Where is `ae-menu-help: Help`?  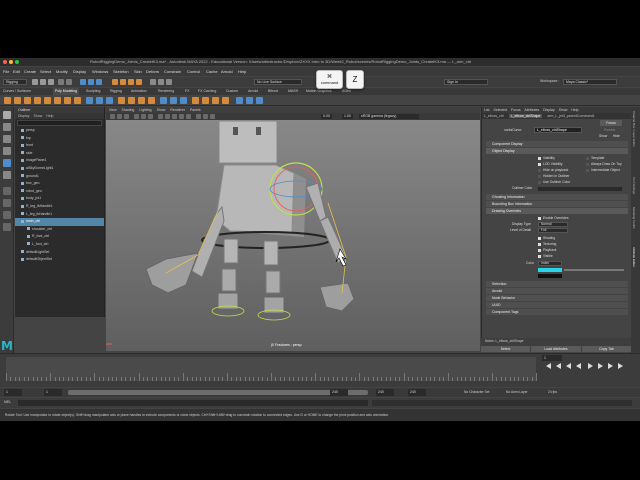
ae-menu-help: Help is located at coordinates (574, 110).